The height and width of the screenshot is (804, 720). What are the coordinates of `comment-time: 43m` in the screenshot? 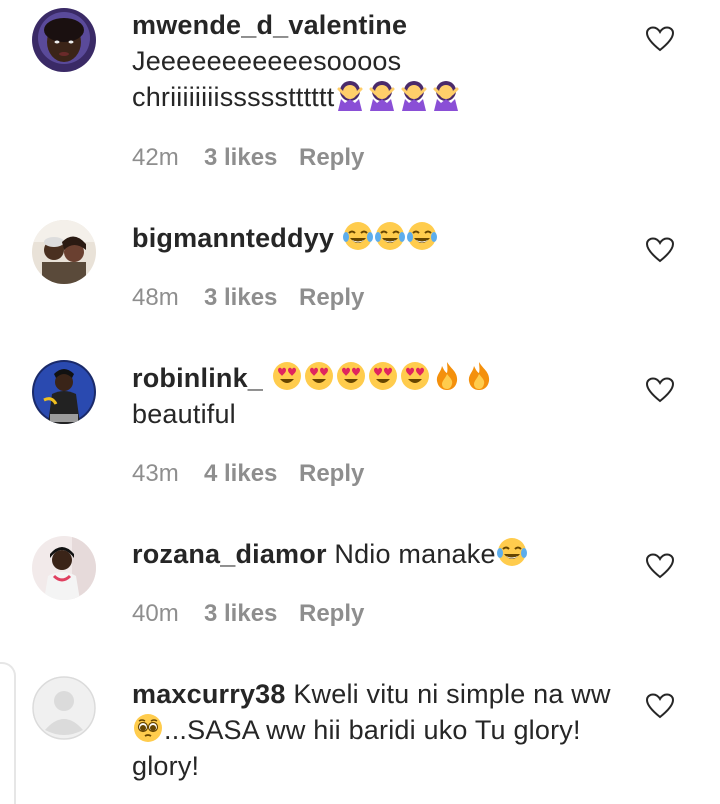 It's located at (155, 473).